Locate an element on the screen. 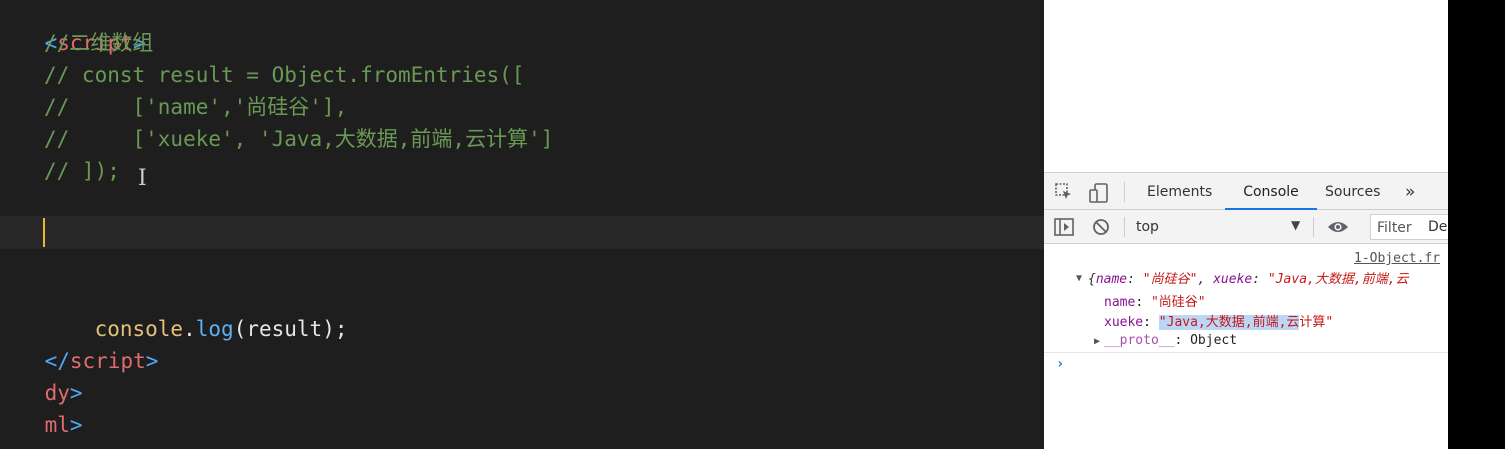  clear-console-icon is located at coordinates (1101, 229).